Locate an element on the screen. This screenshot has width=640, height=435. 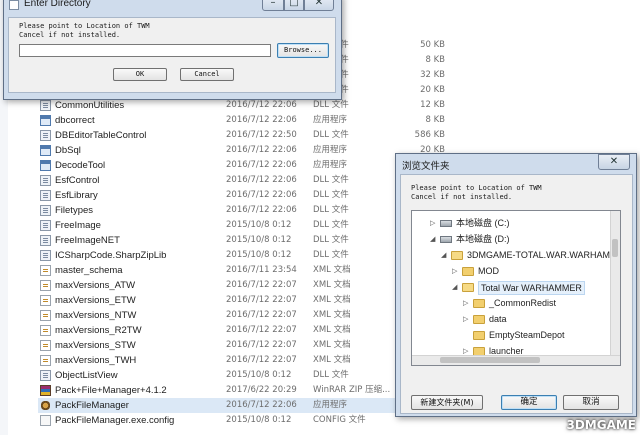
file-row: PackFileManager 2016/7/12 22:06 应用程序 is located at coordinates (243, 405).